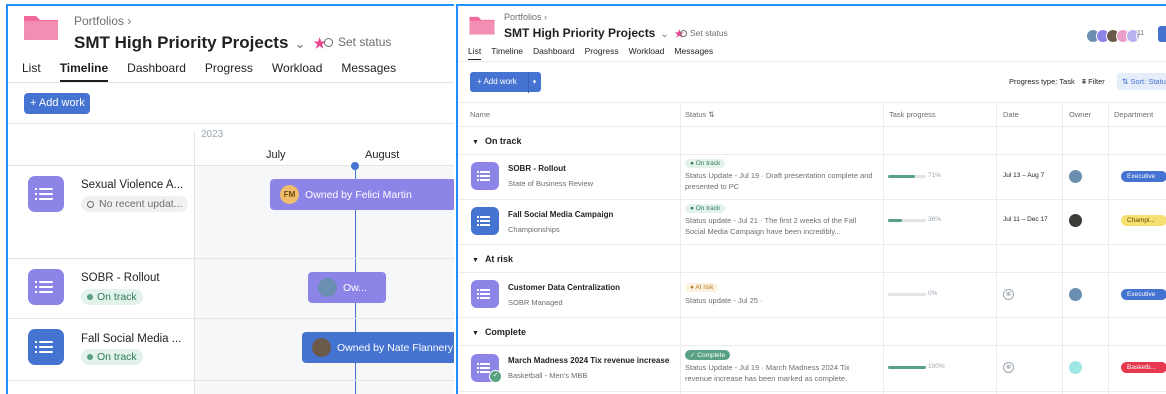 Image resolution: width=1166 pixels, height=394 pixels. Describe the element at coordinates (496, 141) in the screenshot. I see `section-header-on-track: ▼ On track` at that location.